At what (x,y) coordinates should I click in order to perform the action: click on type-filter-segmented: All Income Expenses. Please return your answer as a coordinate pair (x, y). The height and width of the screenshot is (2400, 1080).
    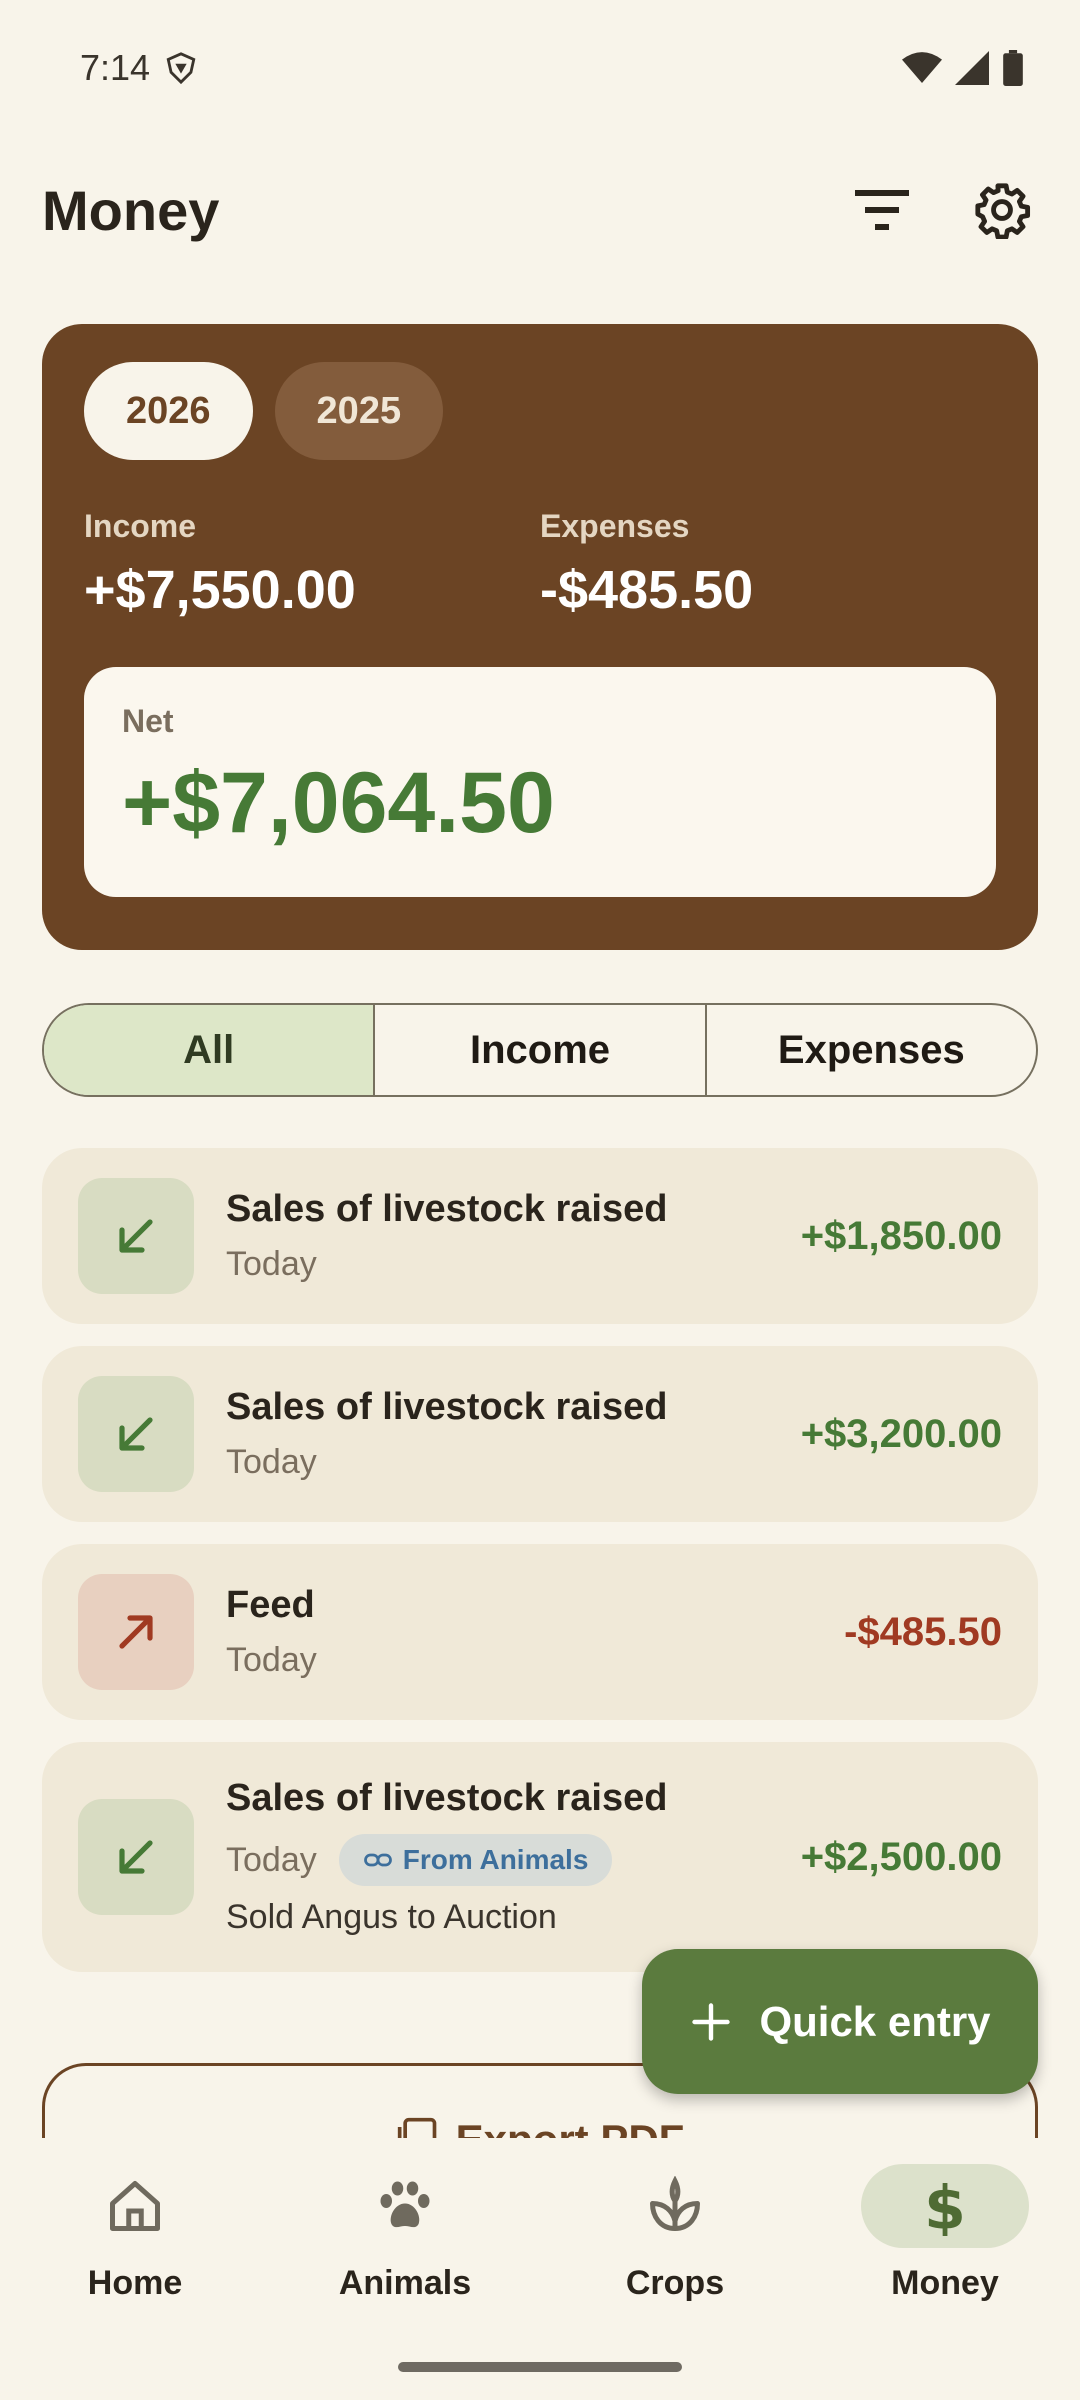
    Looking at the image, I should click on (540, 1050).